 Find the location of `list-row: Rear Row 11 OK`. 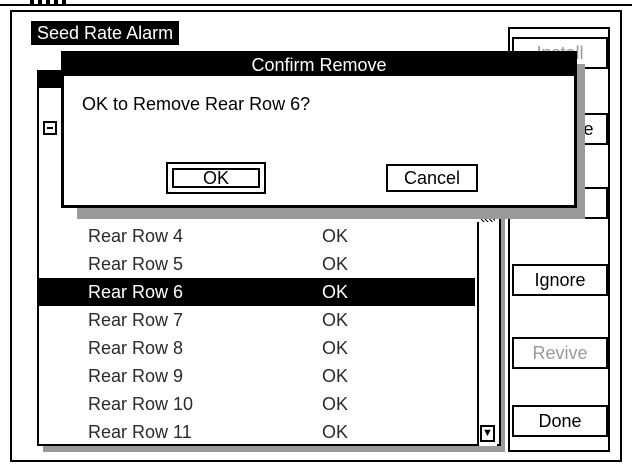

list-row: Rear Row 11 OK is located at coordinates (257, 432).